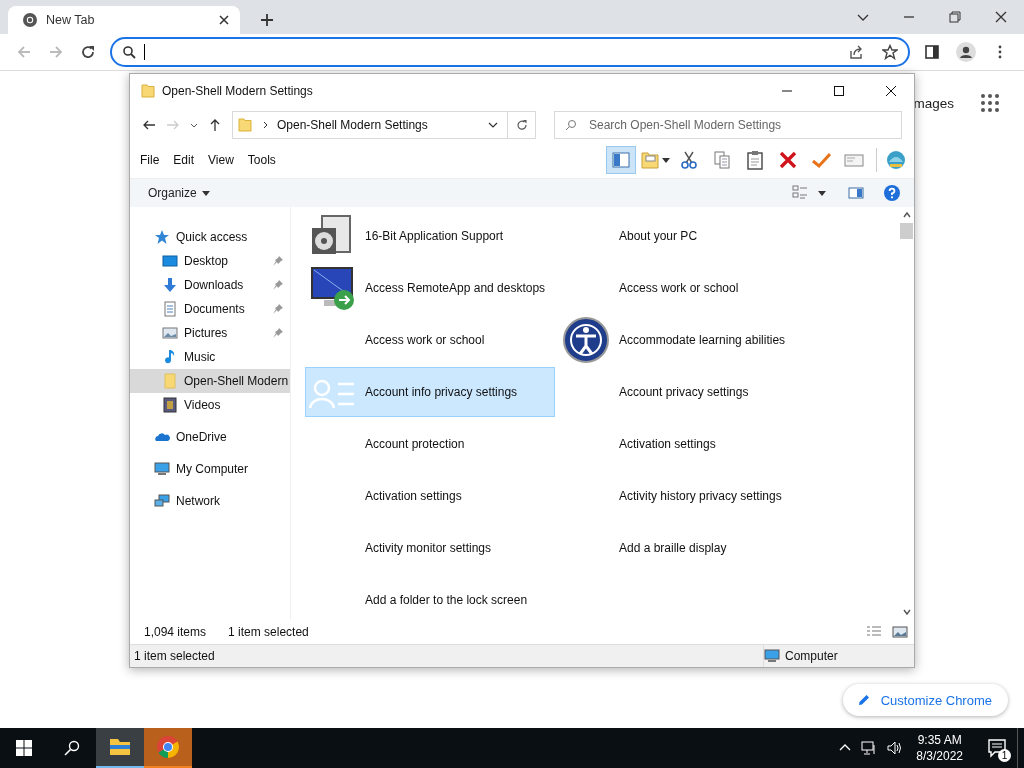 Image resolution: width=1024 pixels, height=768 pixels. I want to click on clock: 9:35 AM 8/3/2022, so click(939, 748).